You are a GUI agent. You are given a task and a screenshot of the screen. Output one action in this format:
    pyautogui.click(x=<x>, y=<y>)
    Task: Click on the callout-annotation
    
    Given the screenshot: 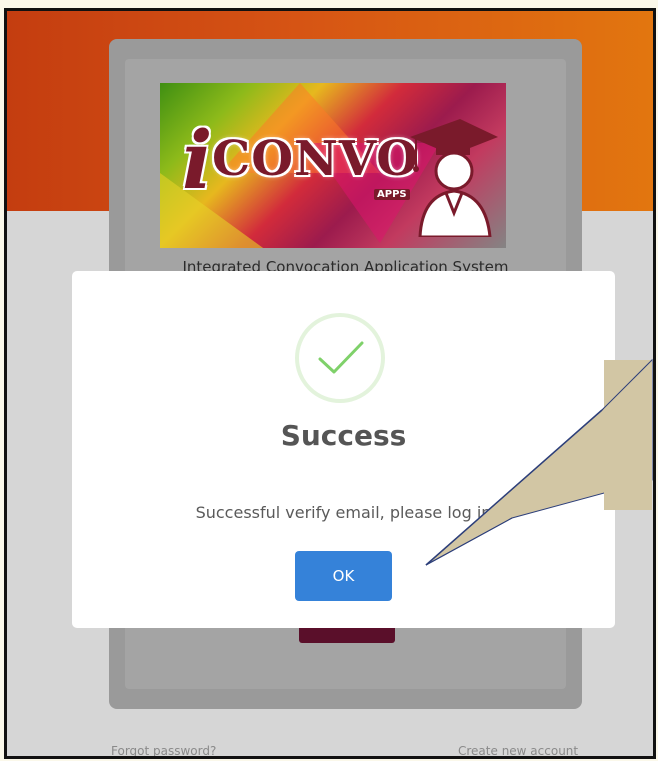 What is the action you would take?
    pyautogui.click(x=539, y=462)
    